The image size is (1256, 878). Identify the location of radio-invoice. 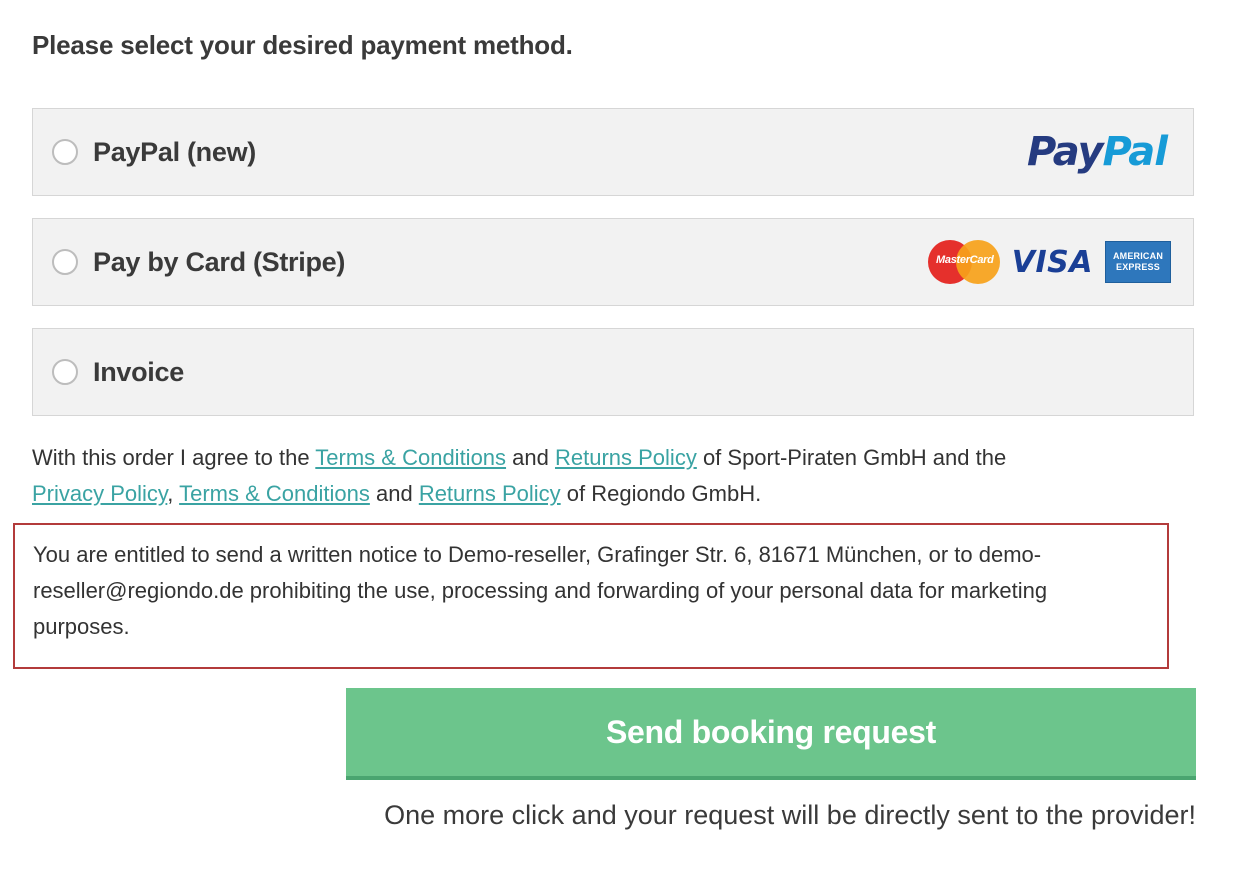
(65, 372).